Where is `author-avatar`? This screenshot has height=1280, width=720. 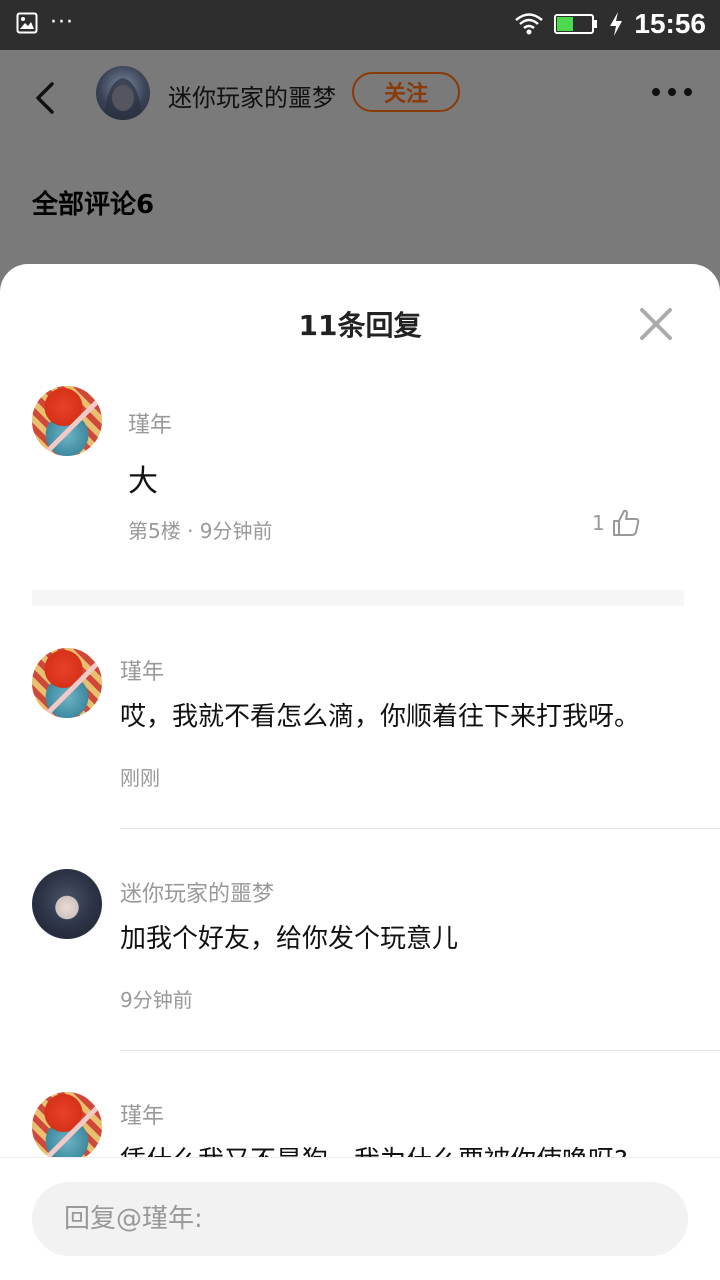 author-avatar is located at coordinates (123, 93).